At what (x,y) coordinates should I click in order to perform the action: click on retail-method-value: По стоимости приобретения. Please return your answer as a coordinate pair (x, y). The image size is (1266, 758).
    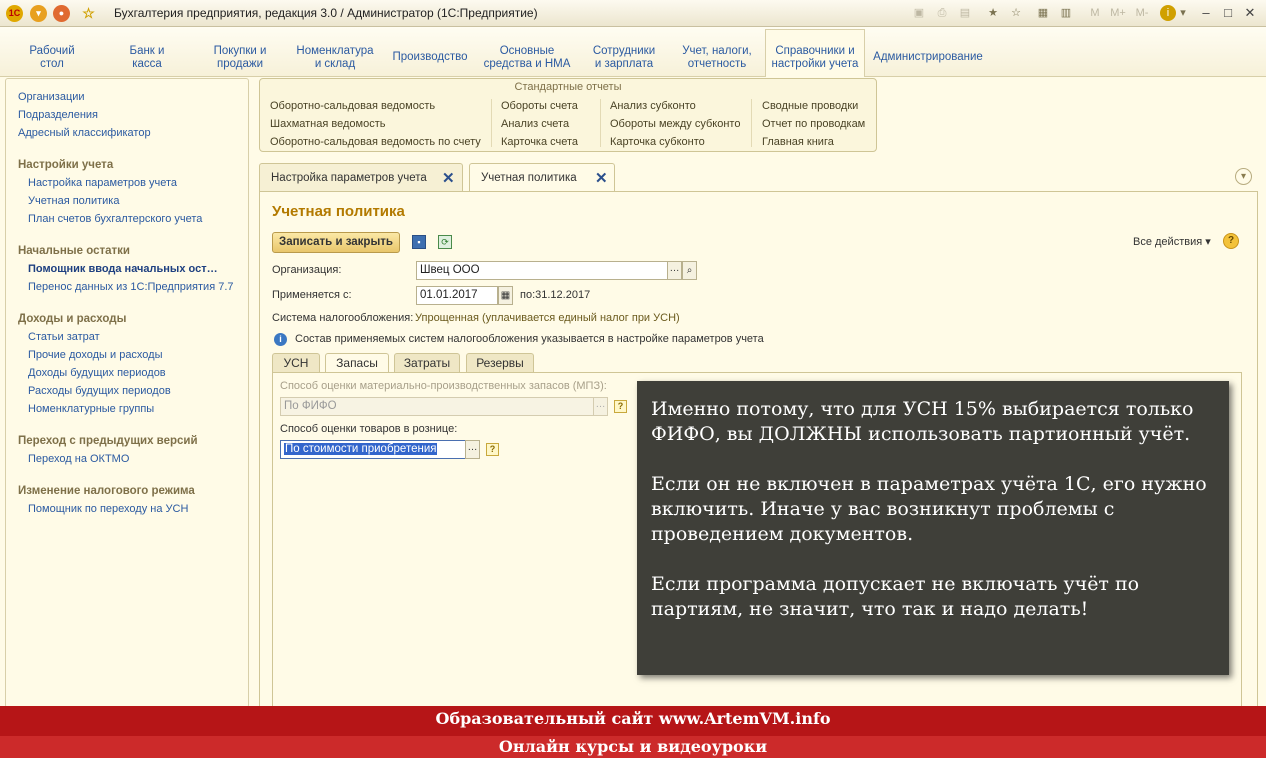
    Looking at the image, I should click on (361, 449).